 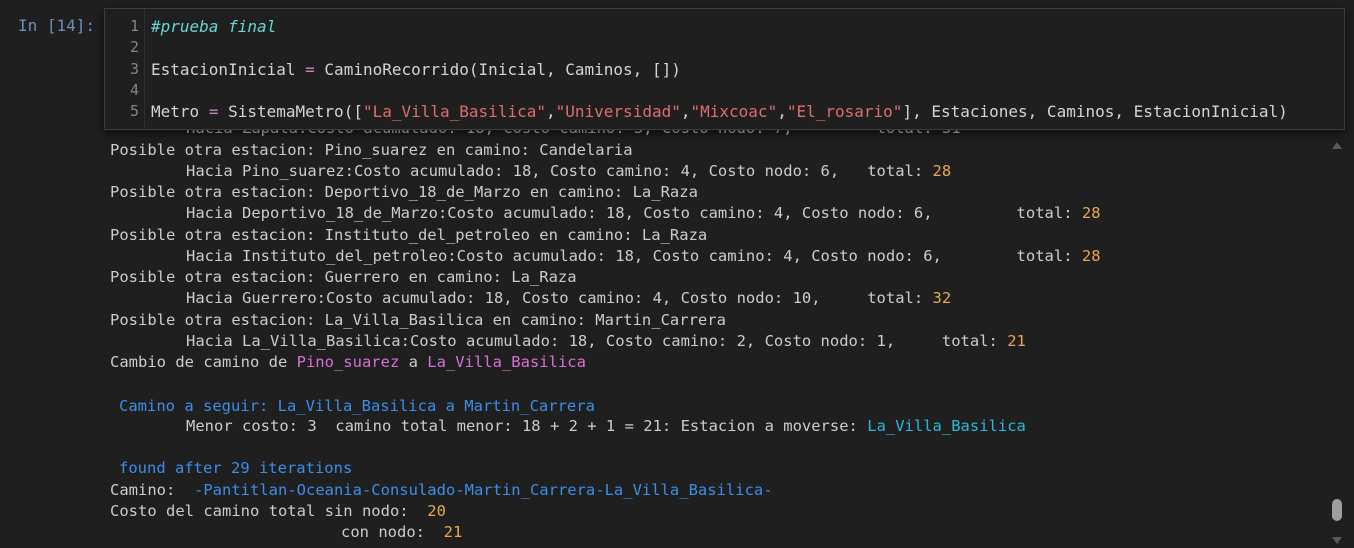 What do you see at coordinates (57, 25) in the screenshot?
I see `cell-prompt: In [14]:` at bounding box center [57, 25].